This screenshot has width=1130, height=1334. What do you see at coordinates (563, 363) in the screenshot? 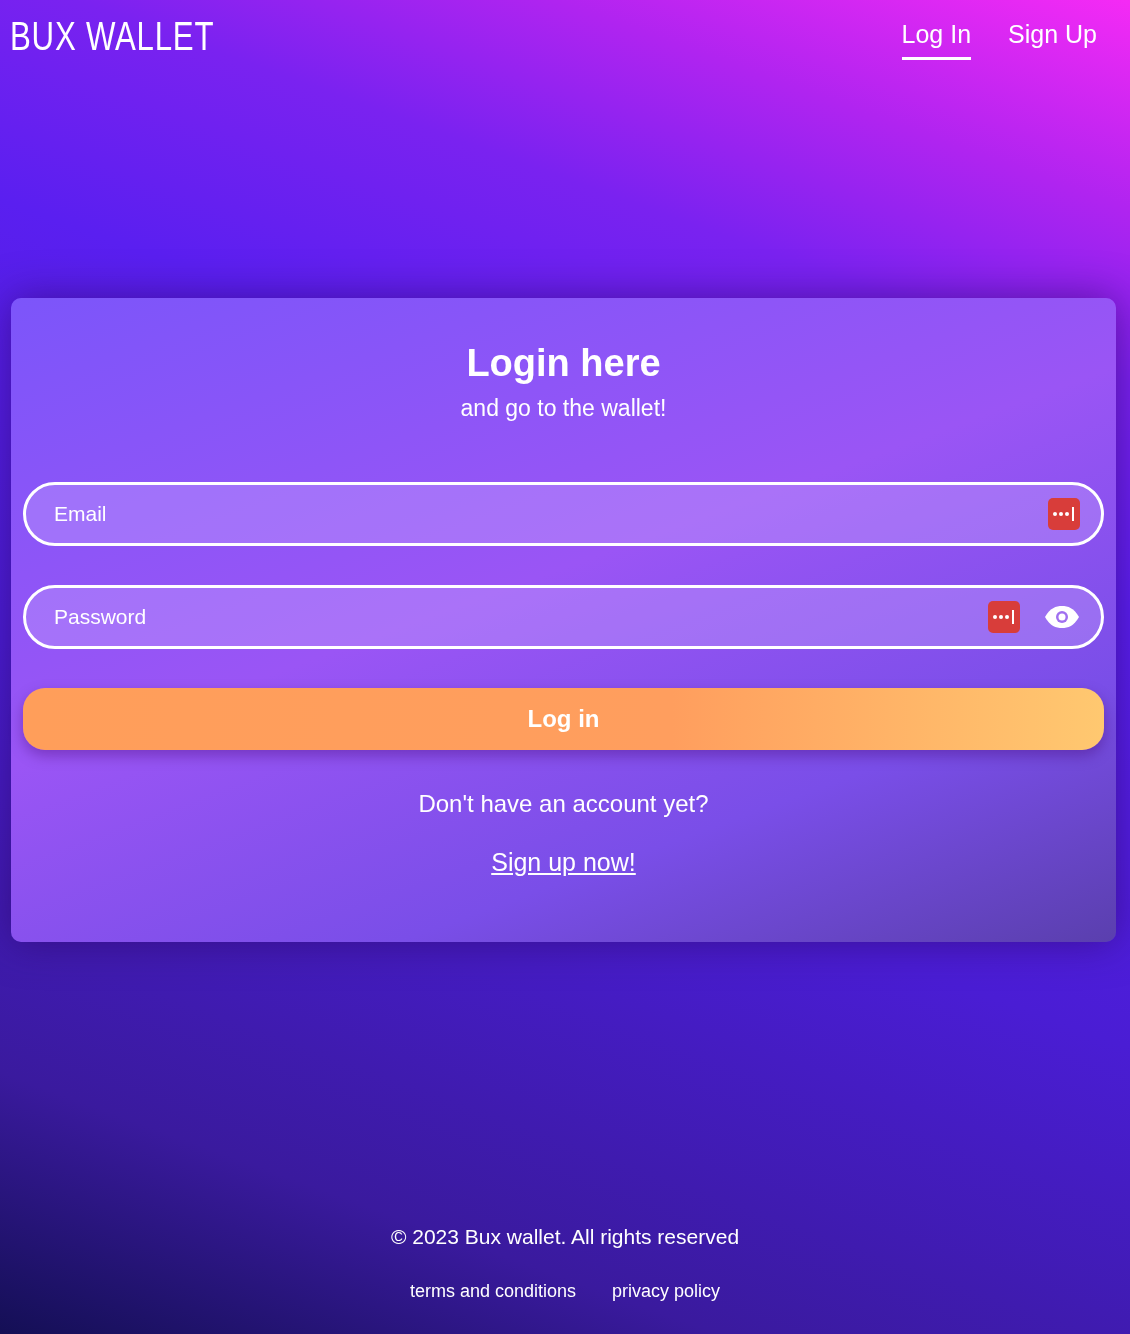
I see `login-title: Login here` at bounding box center [563, 363].